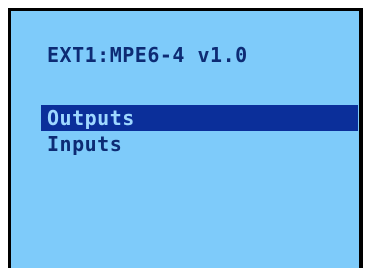 The height and width of the screenshot is (275, 370). What do you see at coordinates (199, 118) in the screenshot?
I see `menu-item-outputs: Outputs` at bounding box center [199, 118].